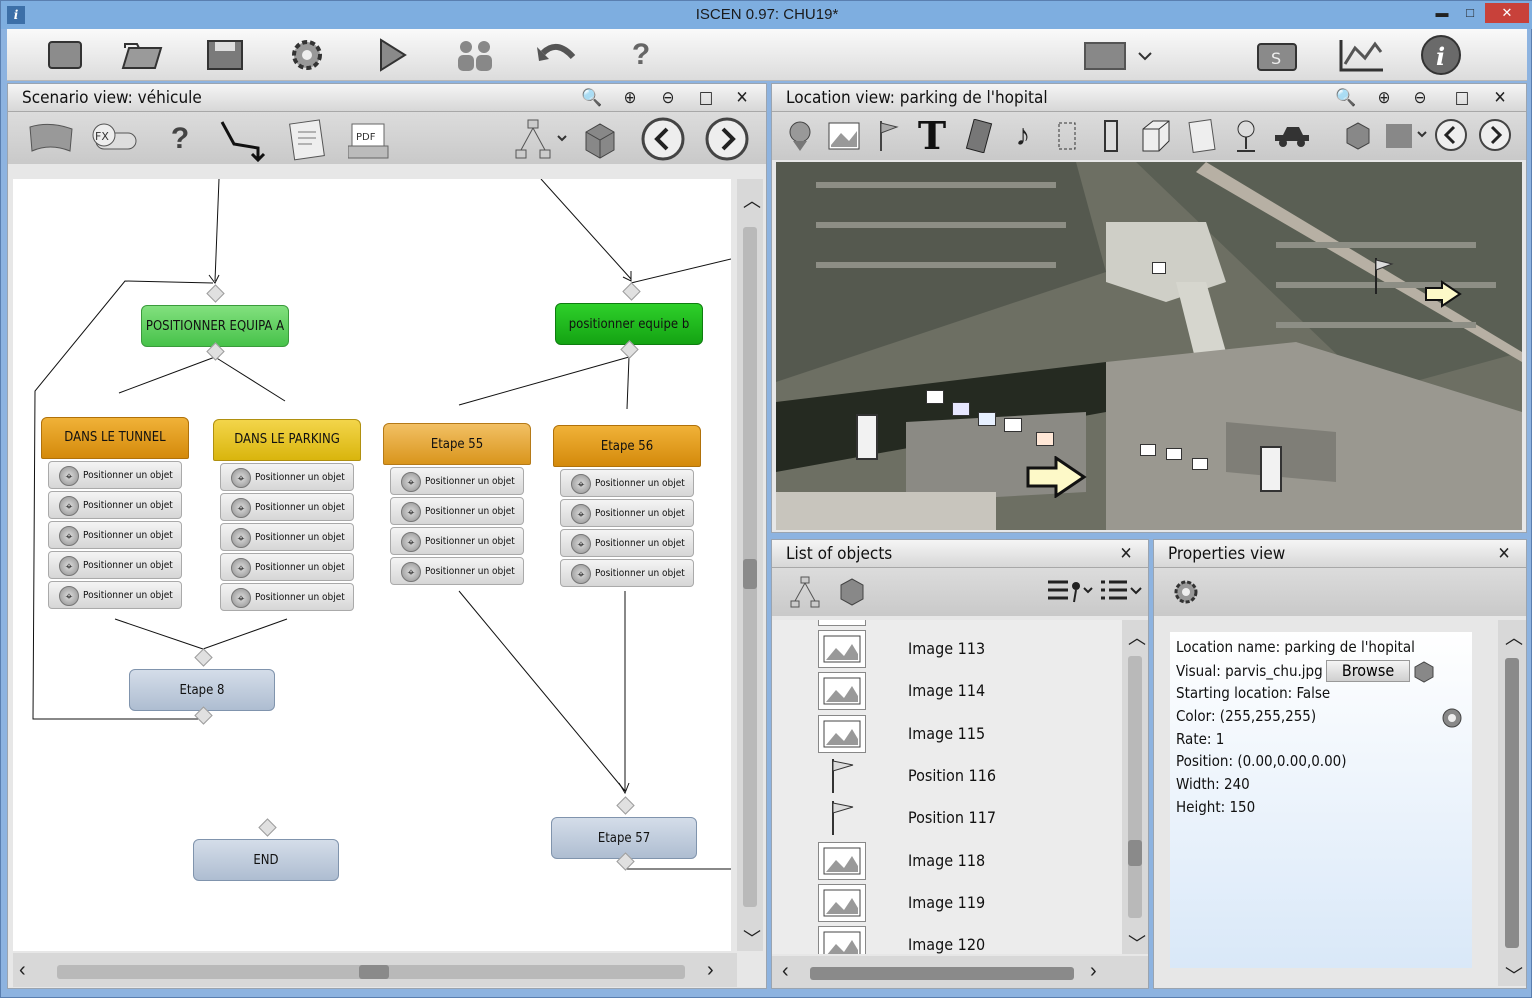 The image size is (1532, 998). What do you see at coordinates (1246, 136) in the screenshot?
I see `person-pin-icon` at bounding box center [1246, 136].